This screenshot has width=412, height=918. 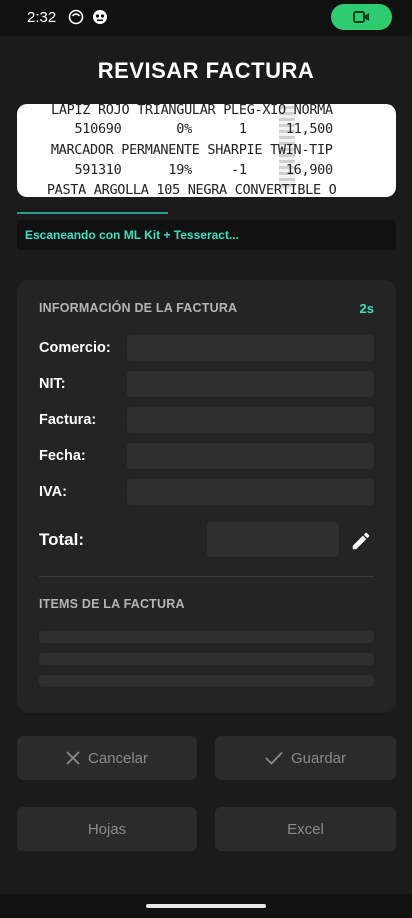 I want to click on status-bar: 2:32, so click(x=206, y=18).